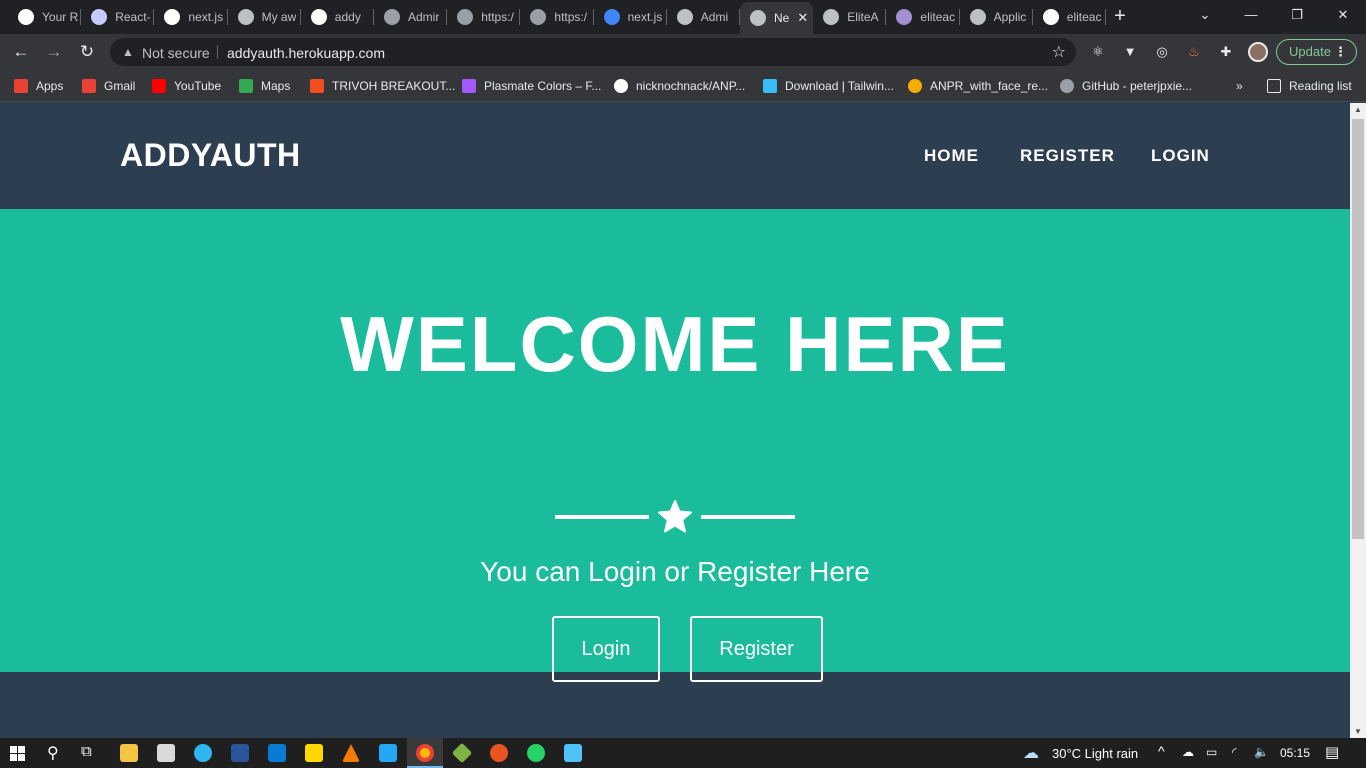 The height and width of the screenshot is (768, 1366). I want to click on browser-tab: Your R, so click(45, 17).